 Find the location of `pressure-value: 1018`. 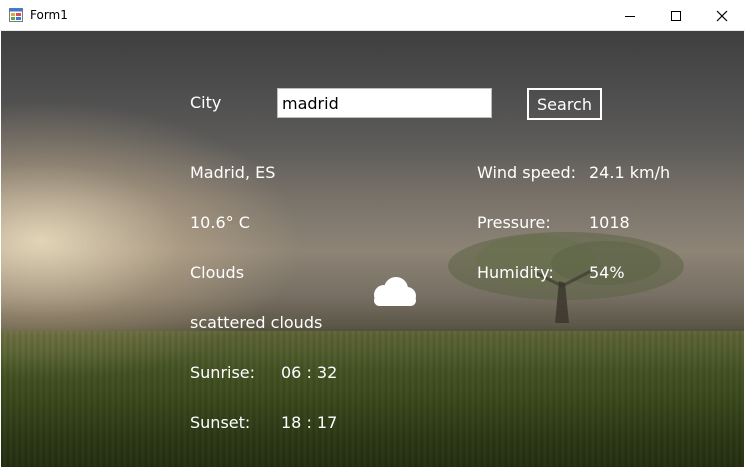

pressure-value: 1018 is located at coordinates (609, 222).